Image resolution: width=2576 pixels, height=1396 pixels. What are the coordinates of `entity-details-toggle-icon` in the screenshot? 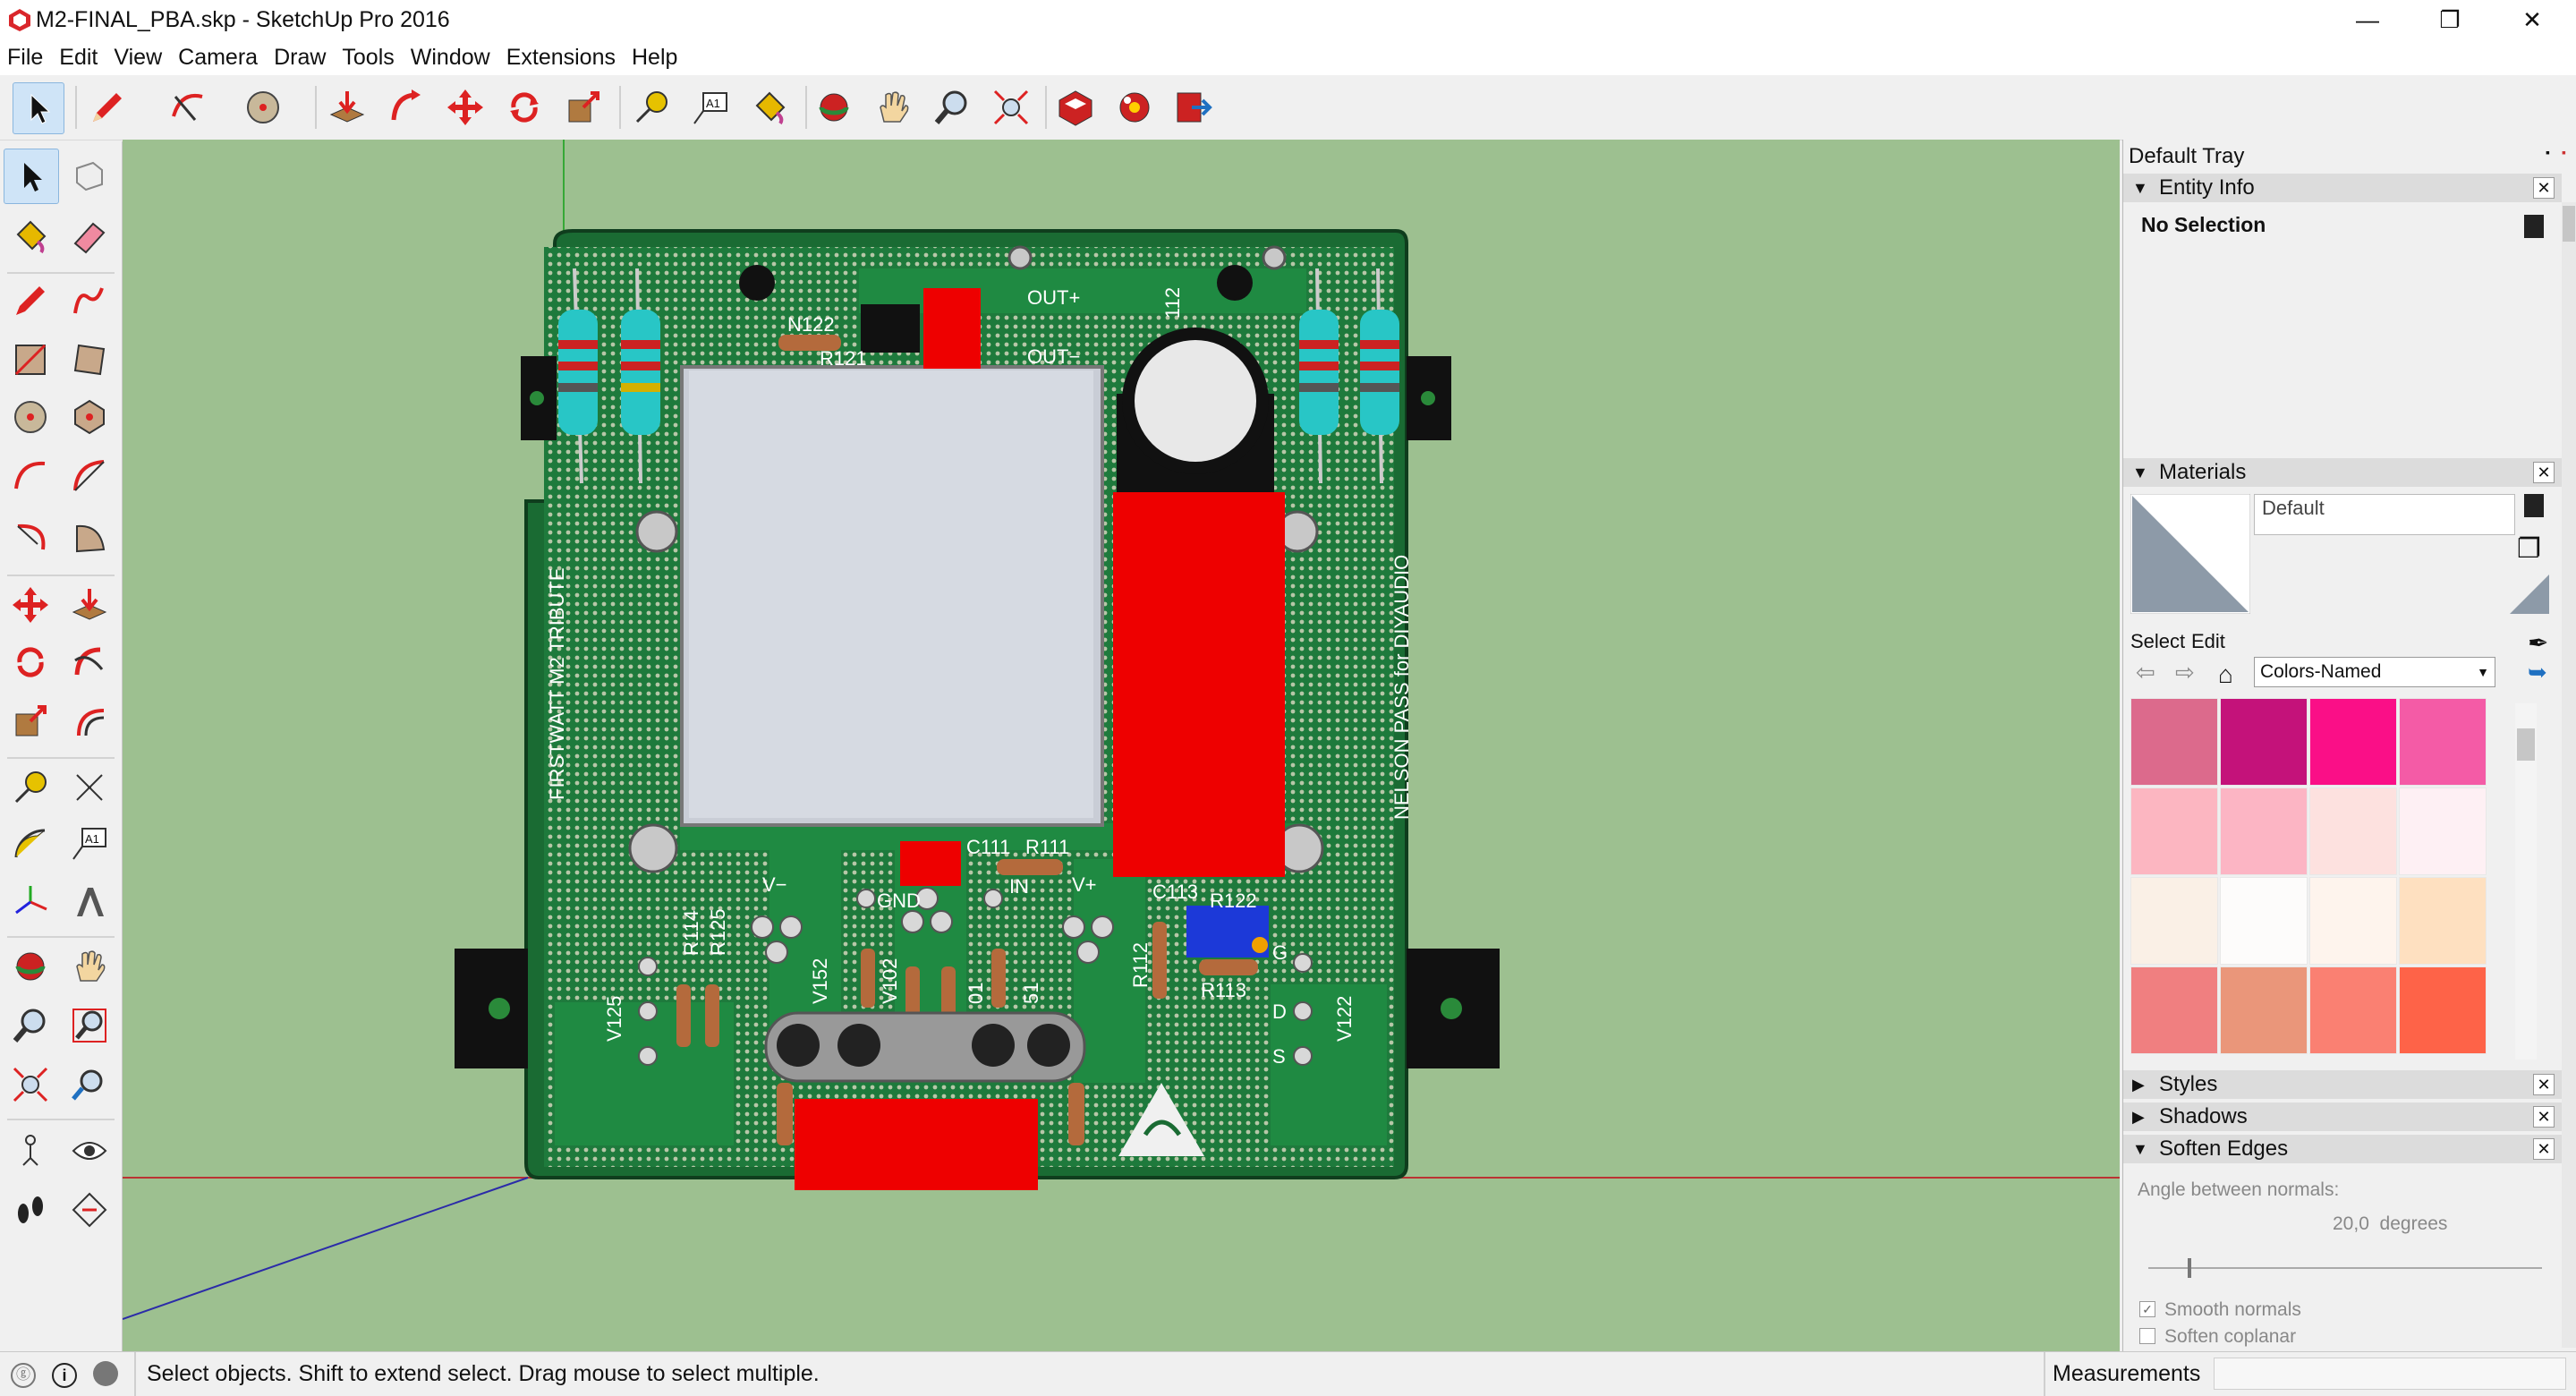 It's located at (2534, 226).